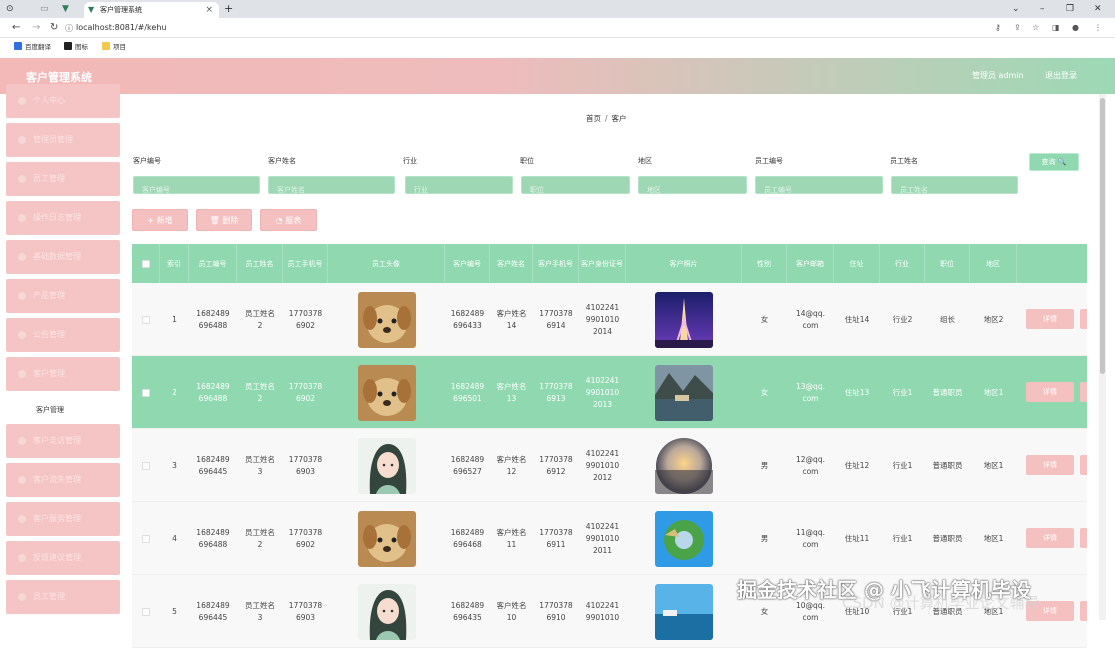  What do you see at coordinates (1035, 27) in the screenshot?
I see `star-icon: ☆` at bounding box center [1035, 27].